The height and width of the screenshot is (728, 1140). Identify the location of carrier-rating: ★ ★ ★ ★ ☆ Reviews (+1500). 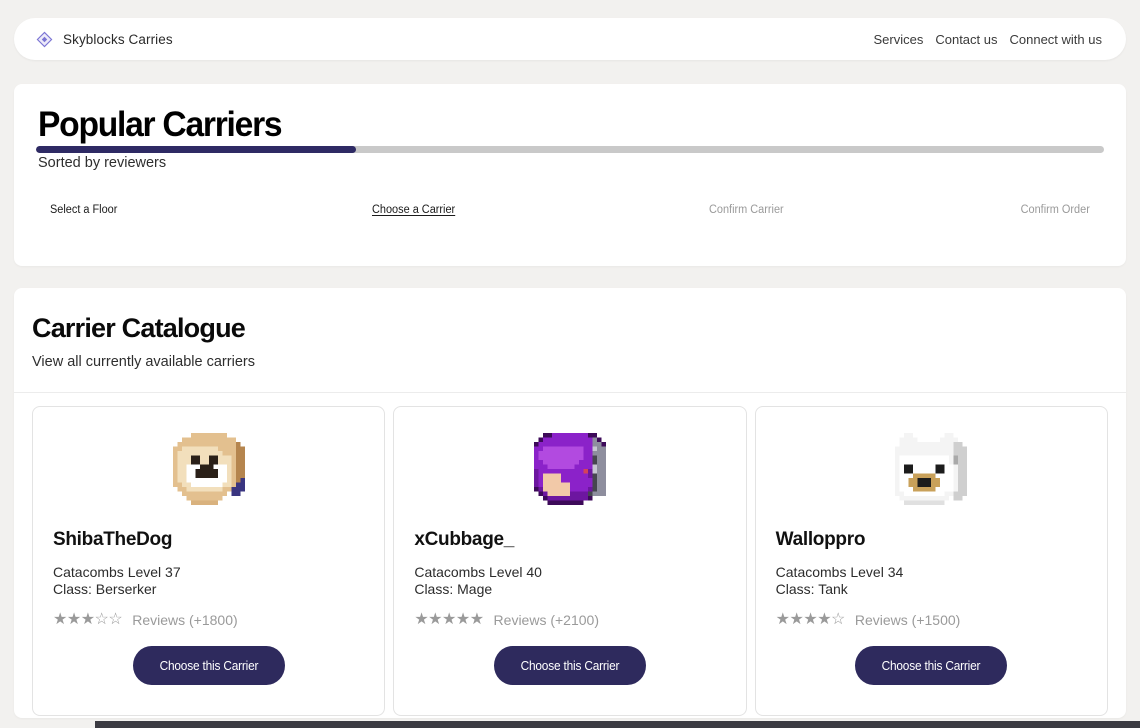
(931, 620).